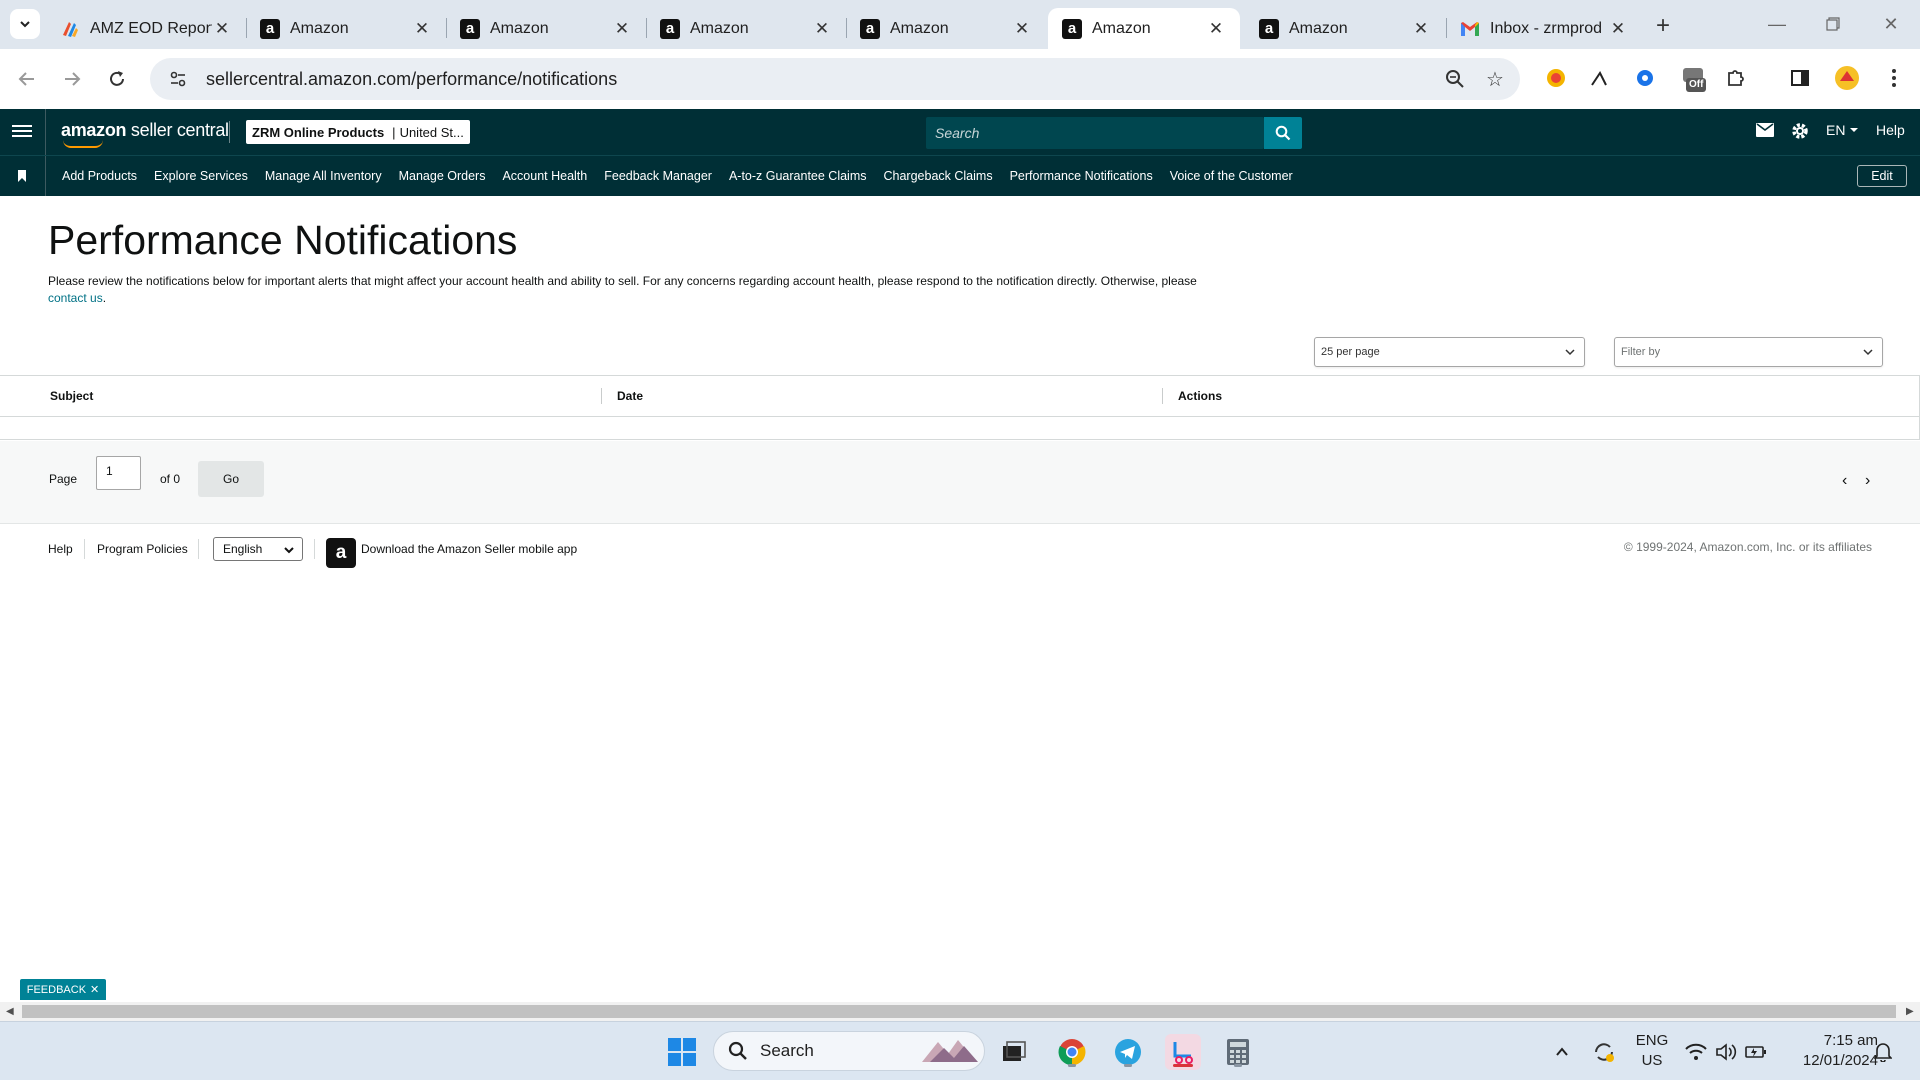  What do you see at coordinates (1800, 78) in the screenshot?
I see `side-panel-icon` at bounding box center [1800, 78].